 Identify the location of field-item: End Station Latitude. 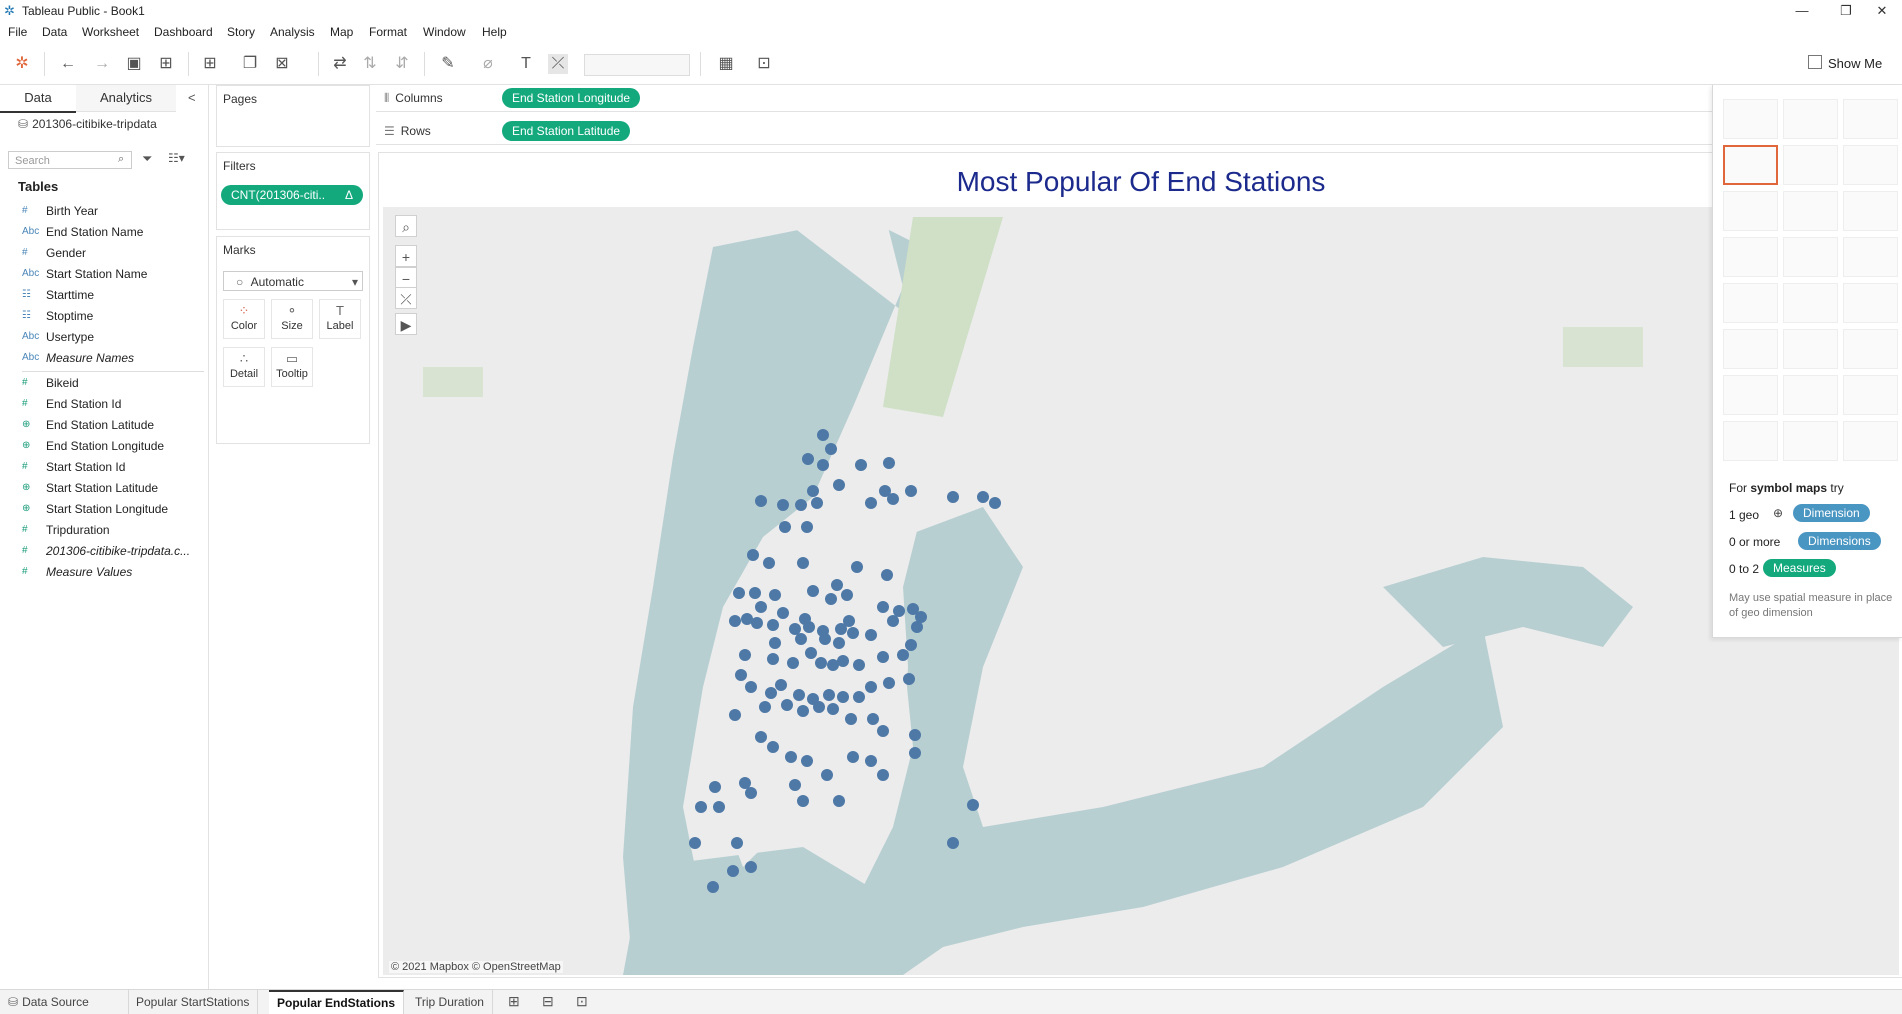
(100, 425).